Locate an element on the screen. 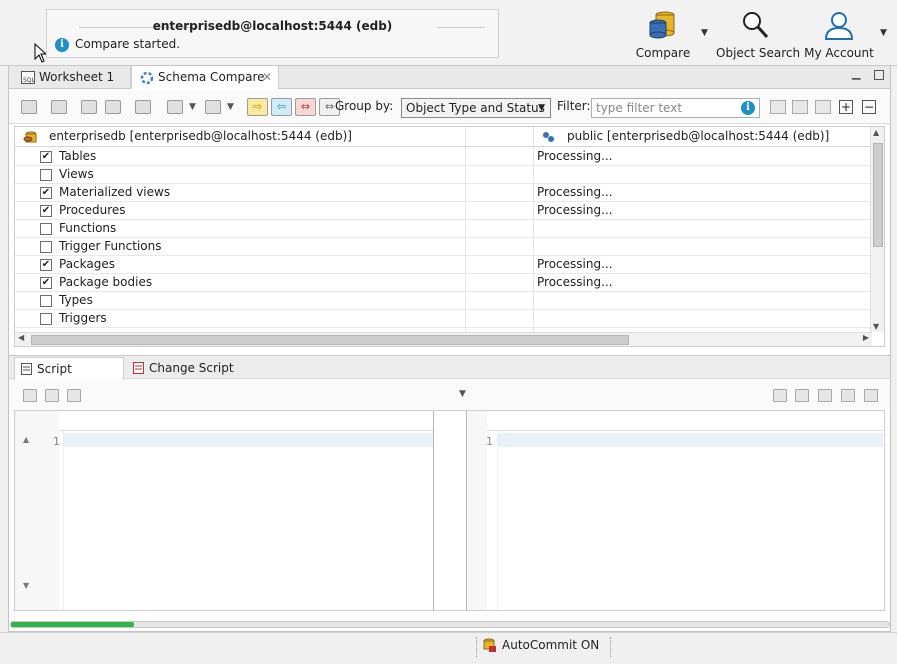  vertical-scrollbar: ▲ ▼ is located at coordinates (877, 229).